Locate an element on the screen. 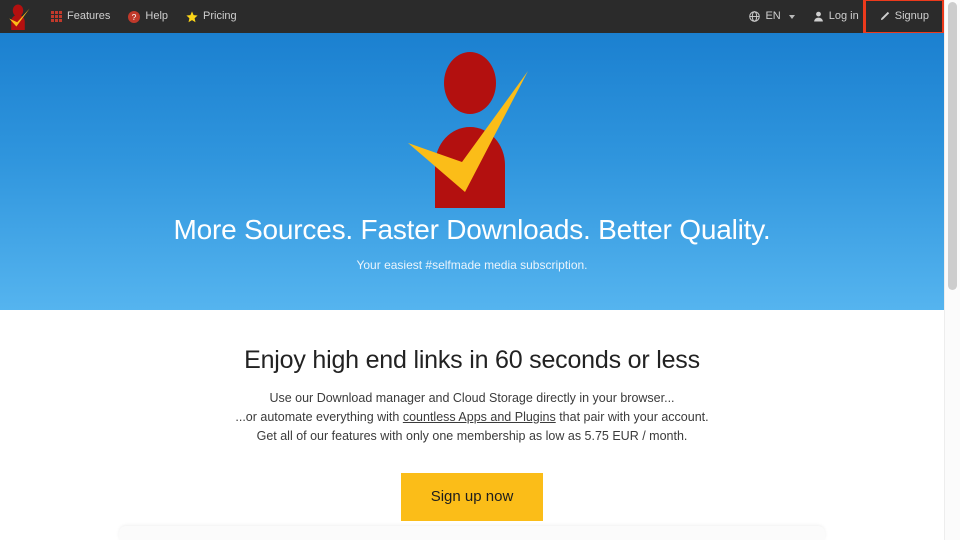 The image size is (960, 540). sign-up-now-button: Sign up now is located at coordinates (472, 497).